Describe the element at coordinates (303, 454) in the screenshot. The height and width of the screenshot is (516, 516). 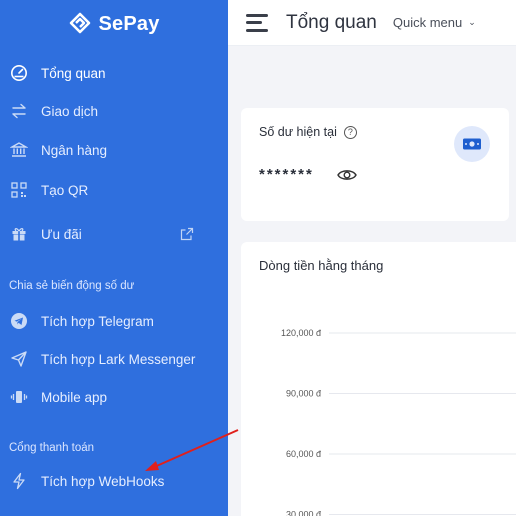
I see `y-tick-label: 60,000 đ` at that location.